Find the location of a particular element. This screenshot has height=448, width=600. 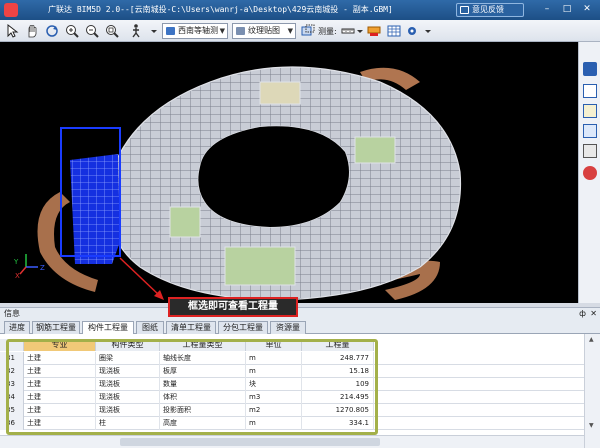

pan-icon is located at coordinates (32, 31).